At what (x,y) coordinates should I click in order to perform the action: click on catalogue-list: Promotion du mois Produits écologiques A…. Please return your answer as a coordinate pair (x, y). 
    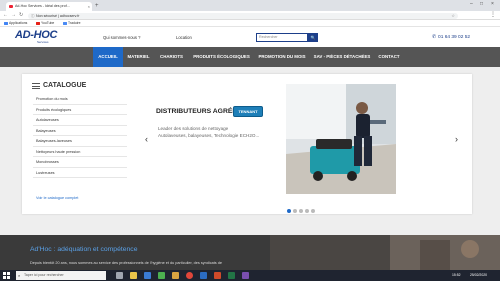
    Looking at the image, I should click on (80, 136).